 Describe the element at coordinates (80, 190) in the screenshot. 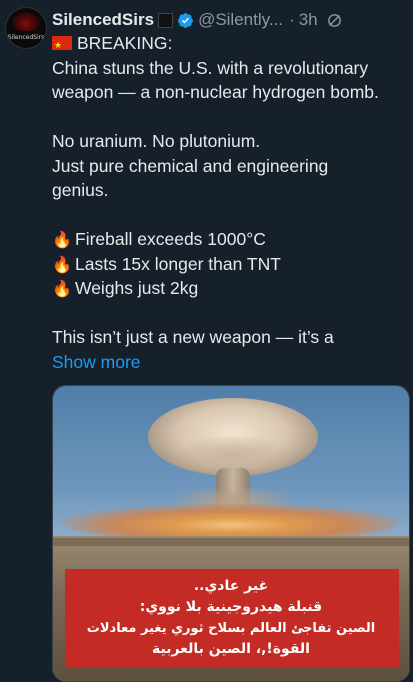

I see `text-line: genius.` at that location.